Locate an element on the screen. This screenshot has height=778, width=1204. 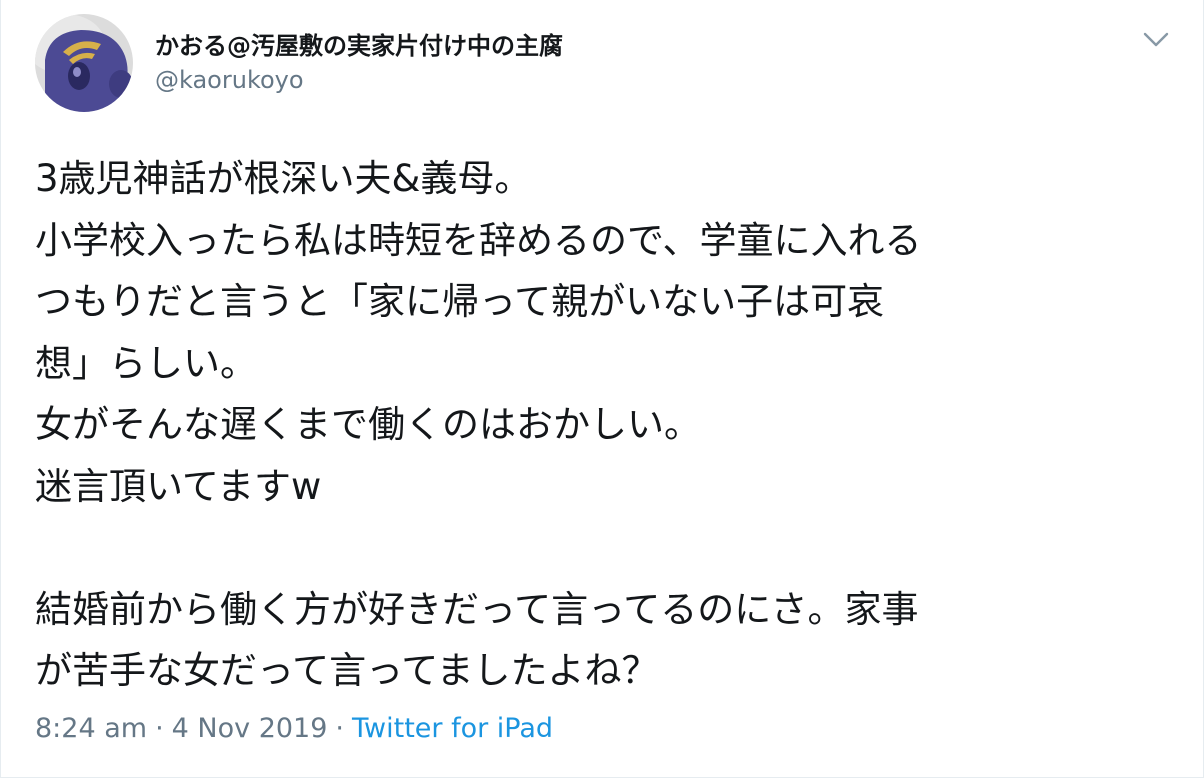
tweet-line: 想」らしい。 is located at coordinates (146, 363).